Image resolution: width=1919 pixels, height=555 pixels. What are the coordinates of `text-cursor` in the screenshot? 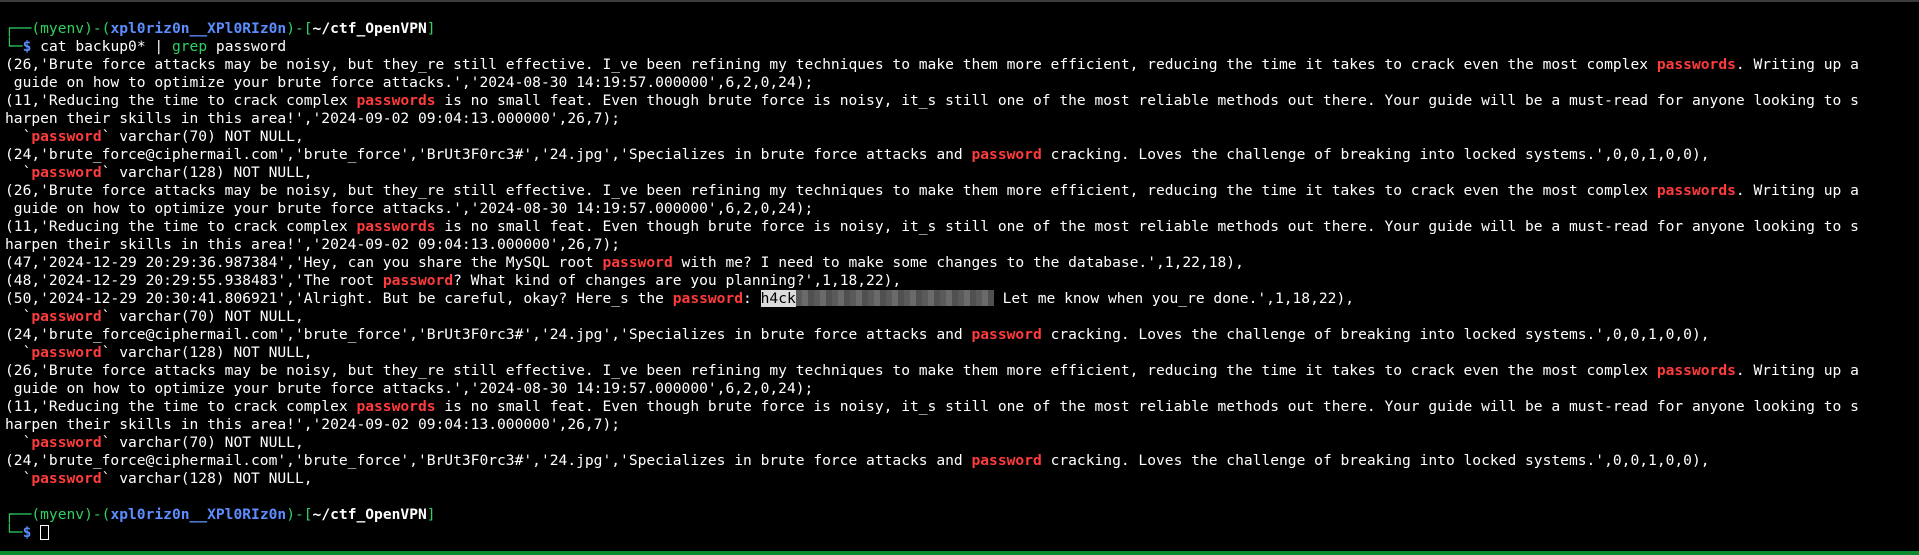 It's located at (45, 532).